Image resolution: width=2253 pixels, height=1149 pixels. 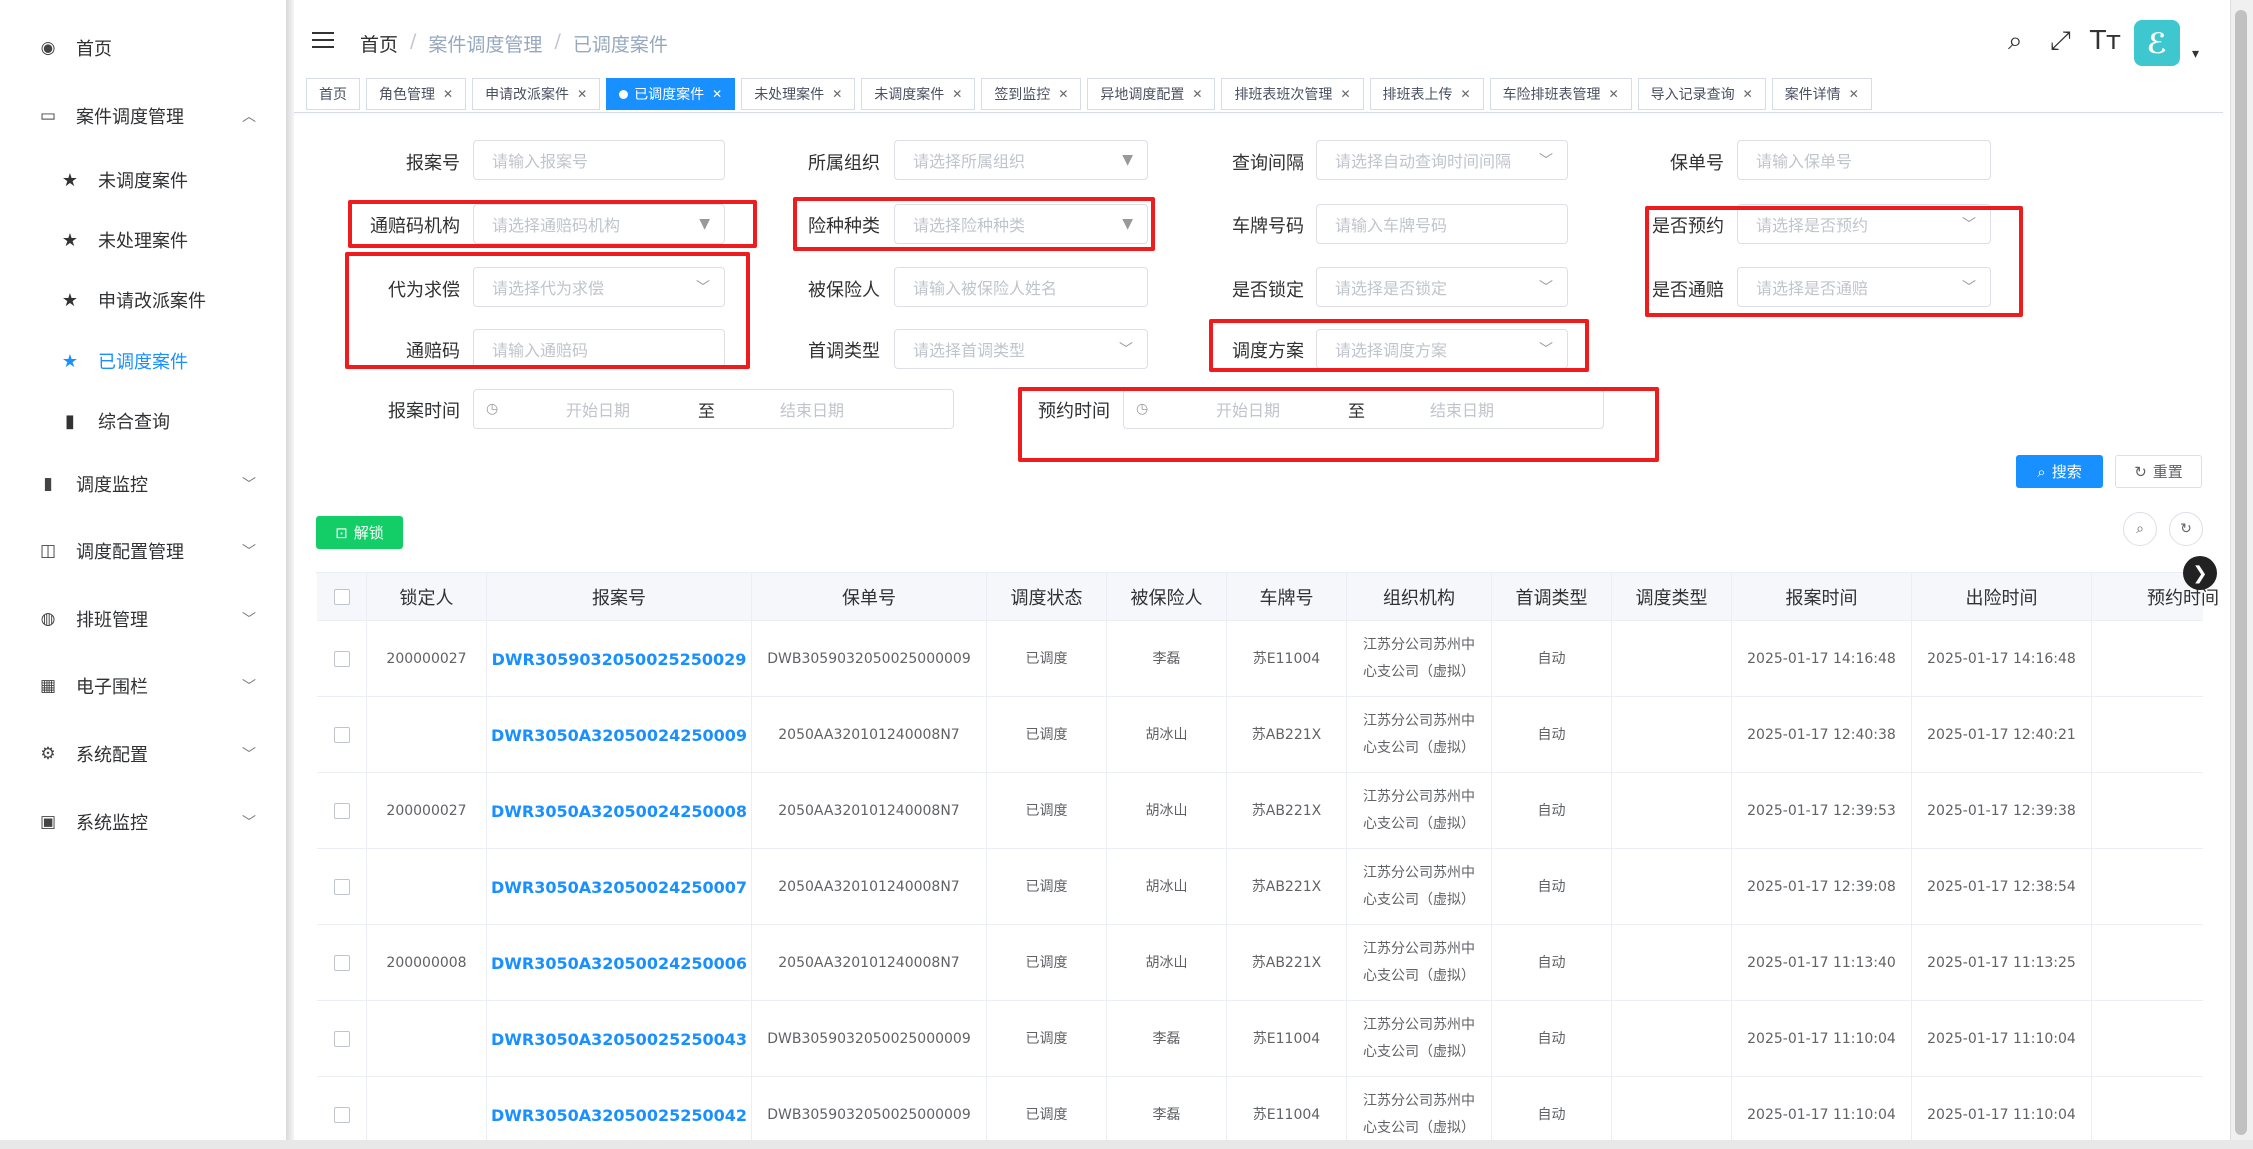 What do you see at coordinates (359, 532) in the screenshot?
I see `unlock-button: ⊡ 解锁` at bounding box center [359, 532].